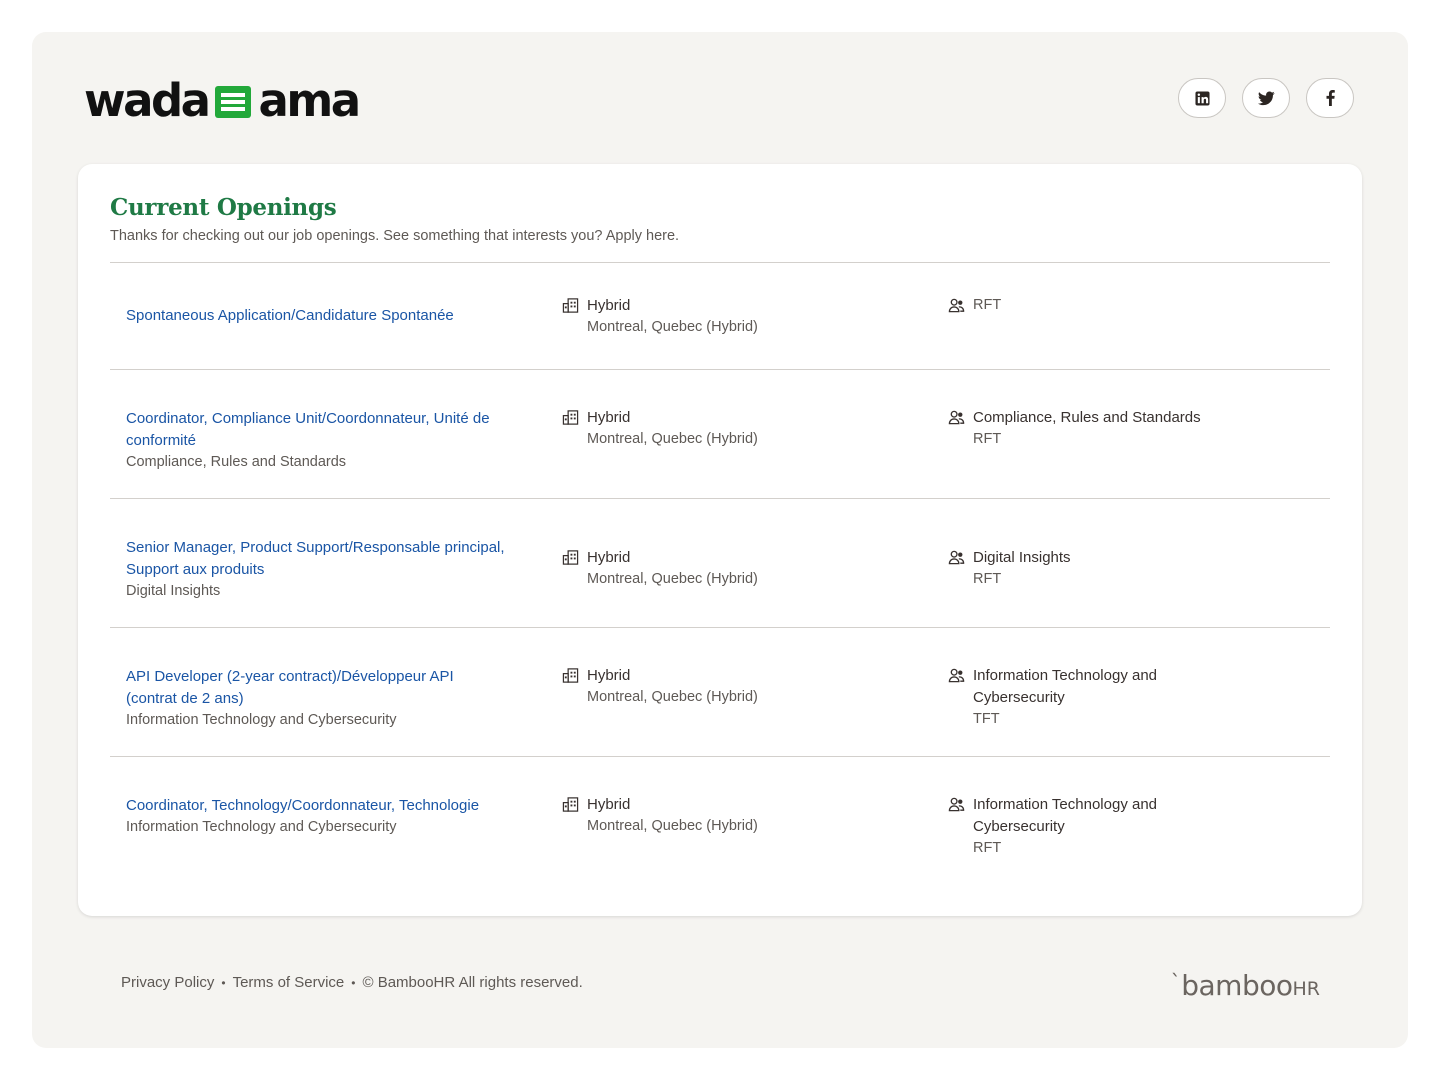 The height and width of the screenshot is (1080, 1440). Describe the element at coordinates (289, 982) in the screenshot. I see `terms-of-service-link: Terms of Service` at that location.